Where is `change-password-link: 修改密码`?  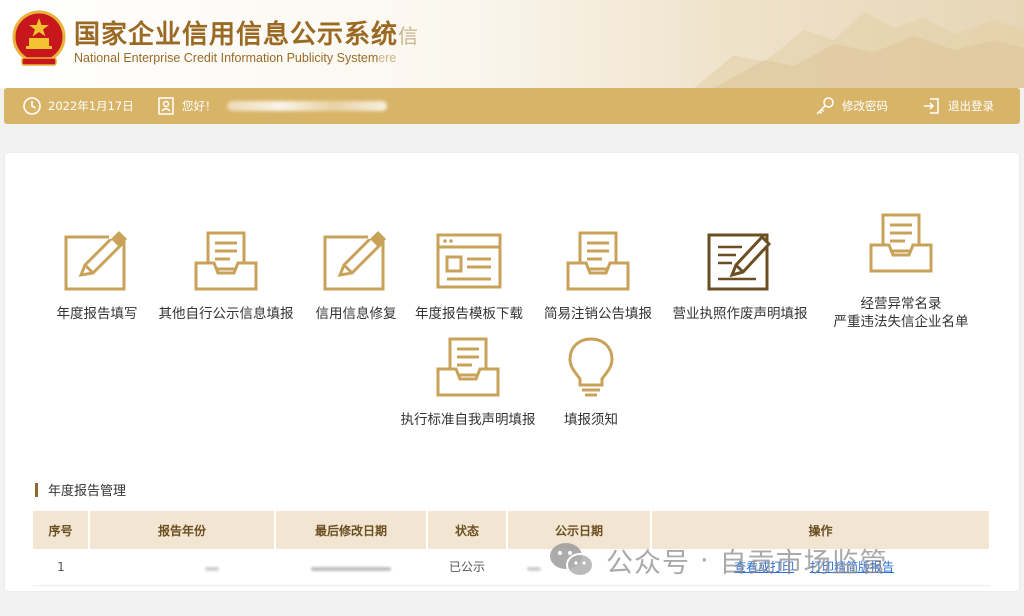 change-password-link: 修改密码 is located at coordinates (851, 106).